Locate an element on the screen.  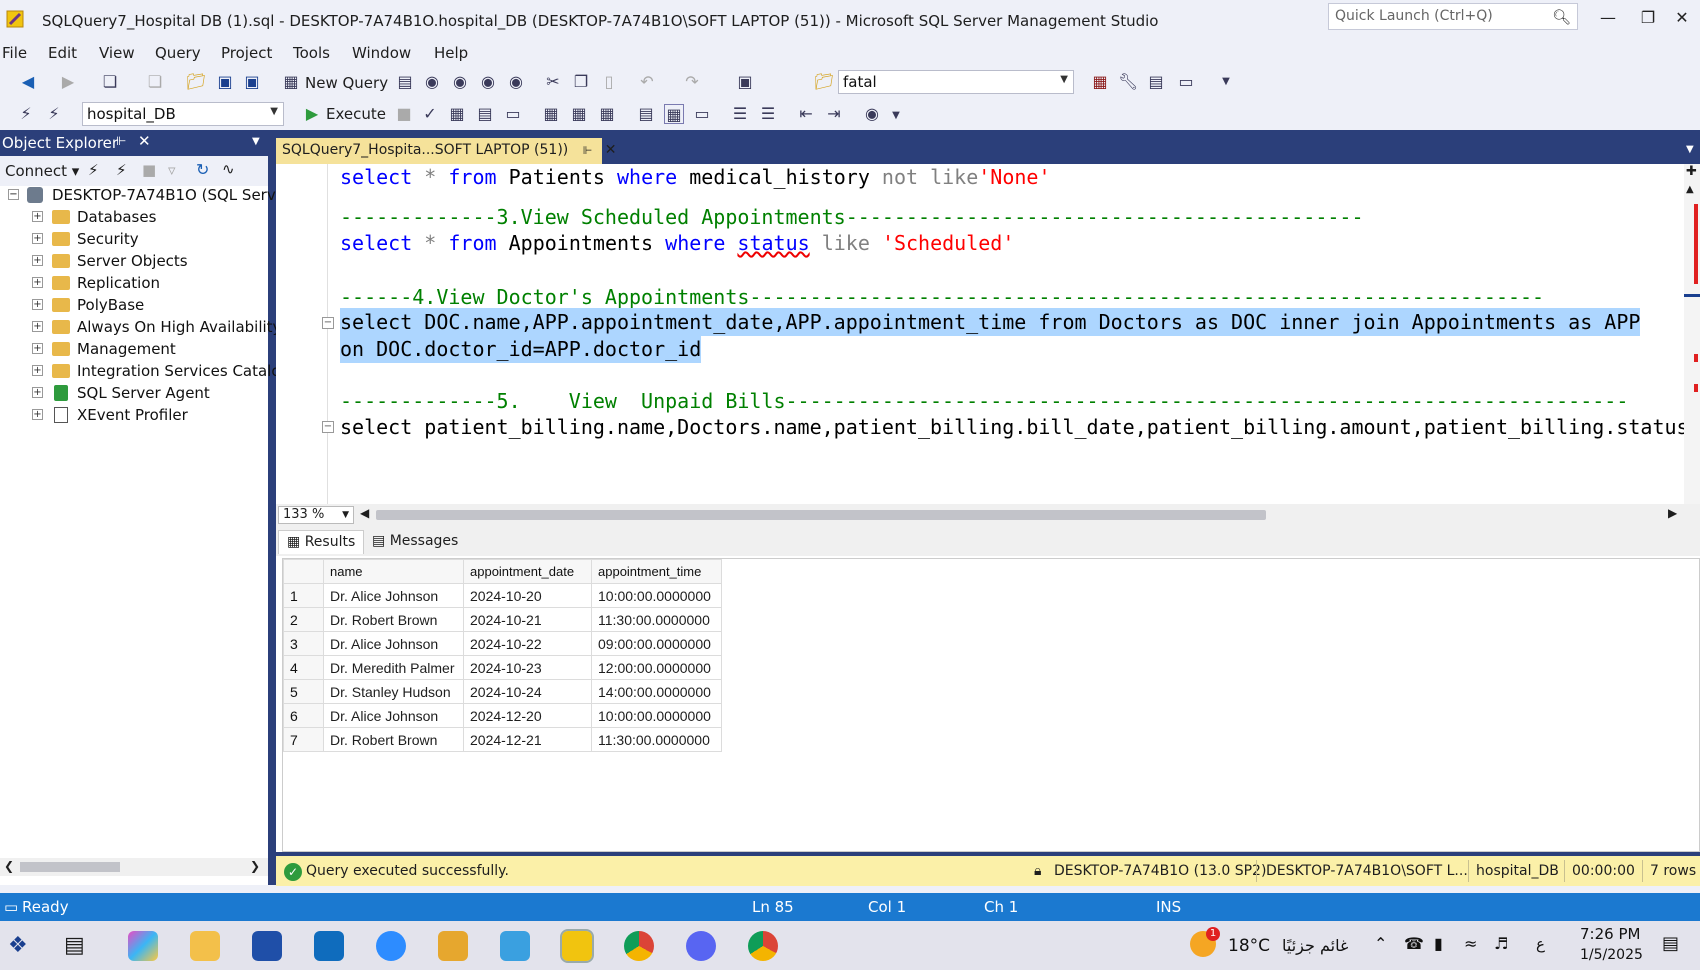
query-designer-icon: ▤ is located at coordinates (485, 114).